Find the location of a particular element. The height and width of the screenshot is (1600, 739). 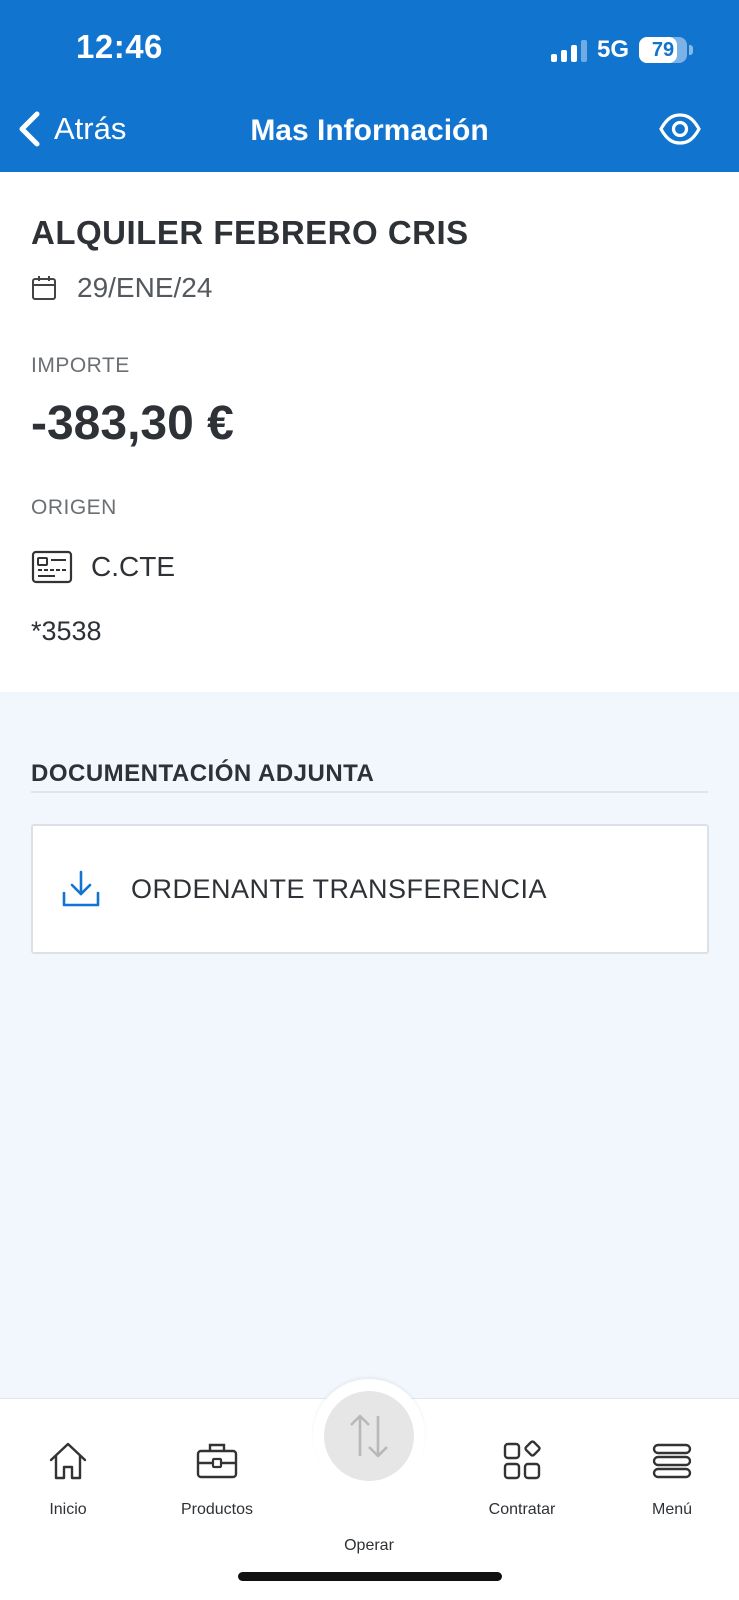

tab-productos: Productos is located at coordinates (217, 1479).